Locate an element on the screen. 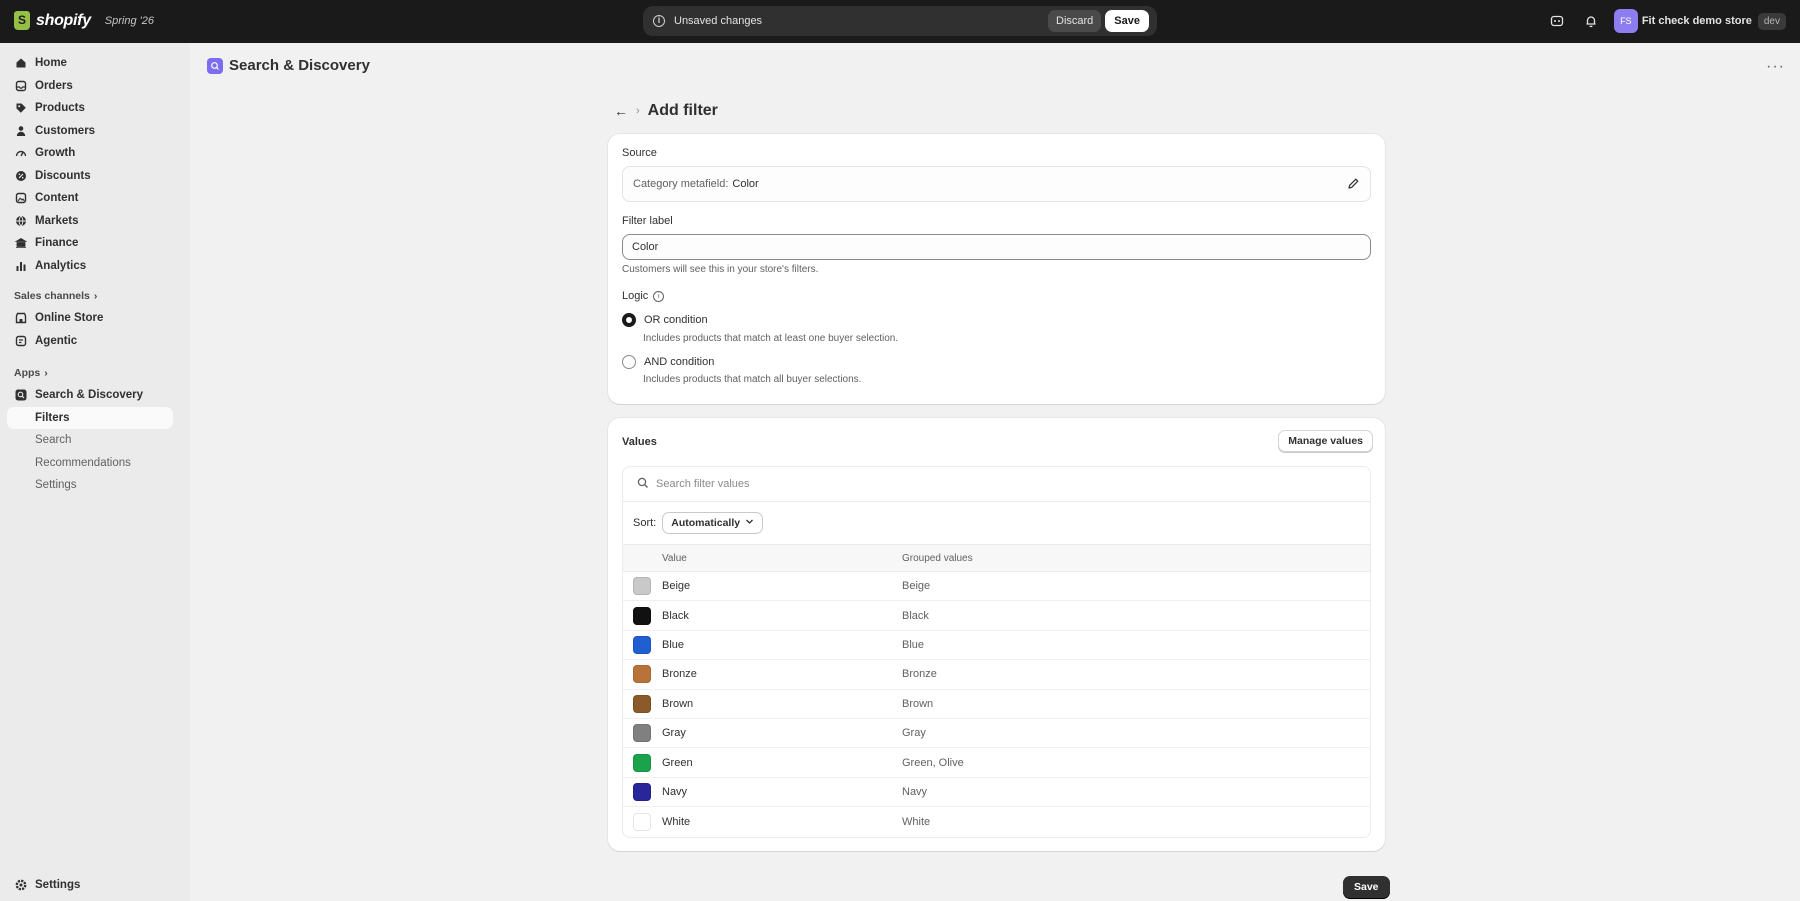 This screenshot has height=901, width=1800. home-icon is located at coordinates (21, 63).